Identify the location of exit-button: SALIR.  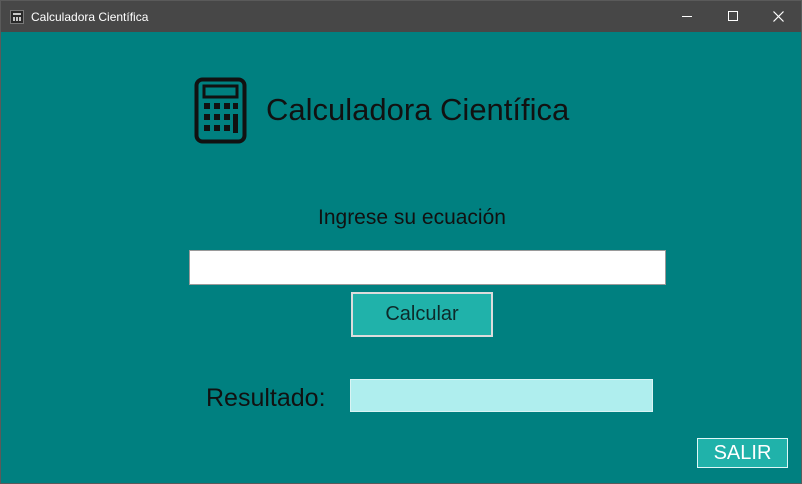
(742, 453).